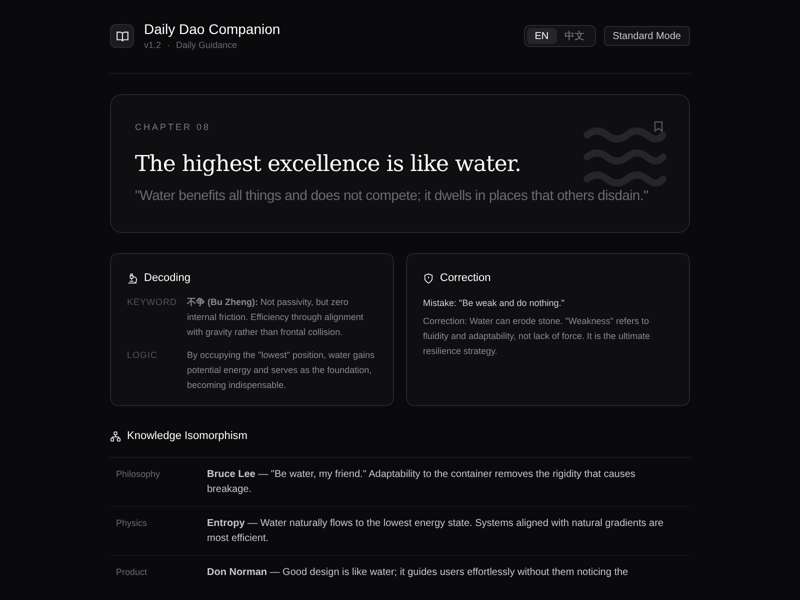 This screenshot has width=800, height=600. What do you see at coordinates (115, 436) in the screenshot?
I see `hierarchy-icon` at bounding box center [115, 436].